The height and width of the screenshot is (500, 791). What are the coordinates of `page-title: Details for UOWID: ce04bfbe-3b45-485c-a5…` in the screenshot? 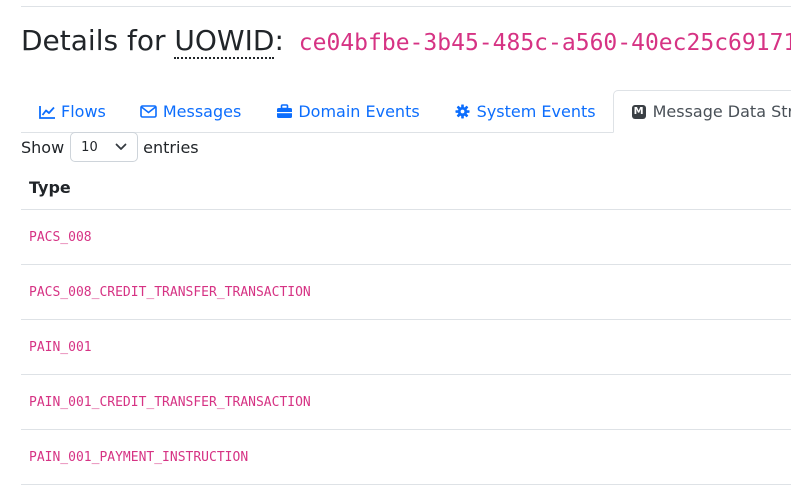 It's located at (406, 42).